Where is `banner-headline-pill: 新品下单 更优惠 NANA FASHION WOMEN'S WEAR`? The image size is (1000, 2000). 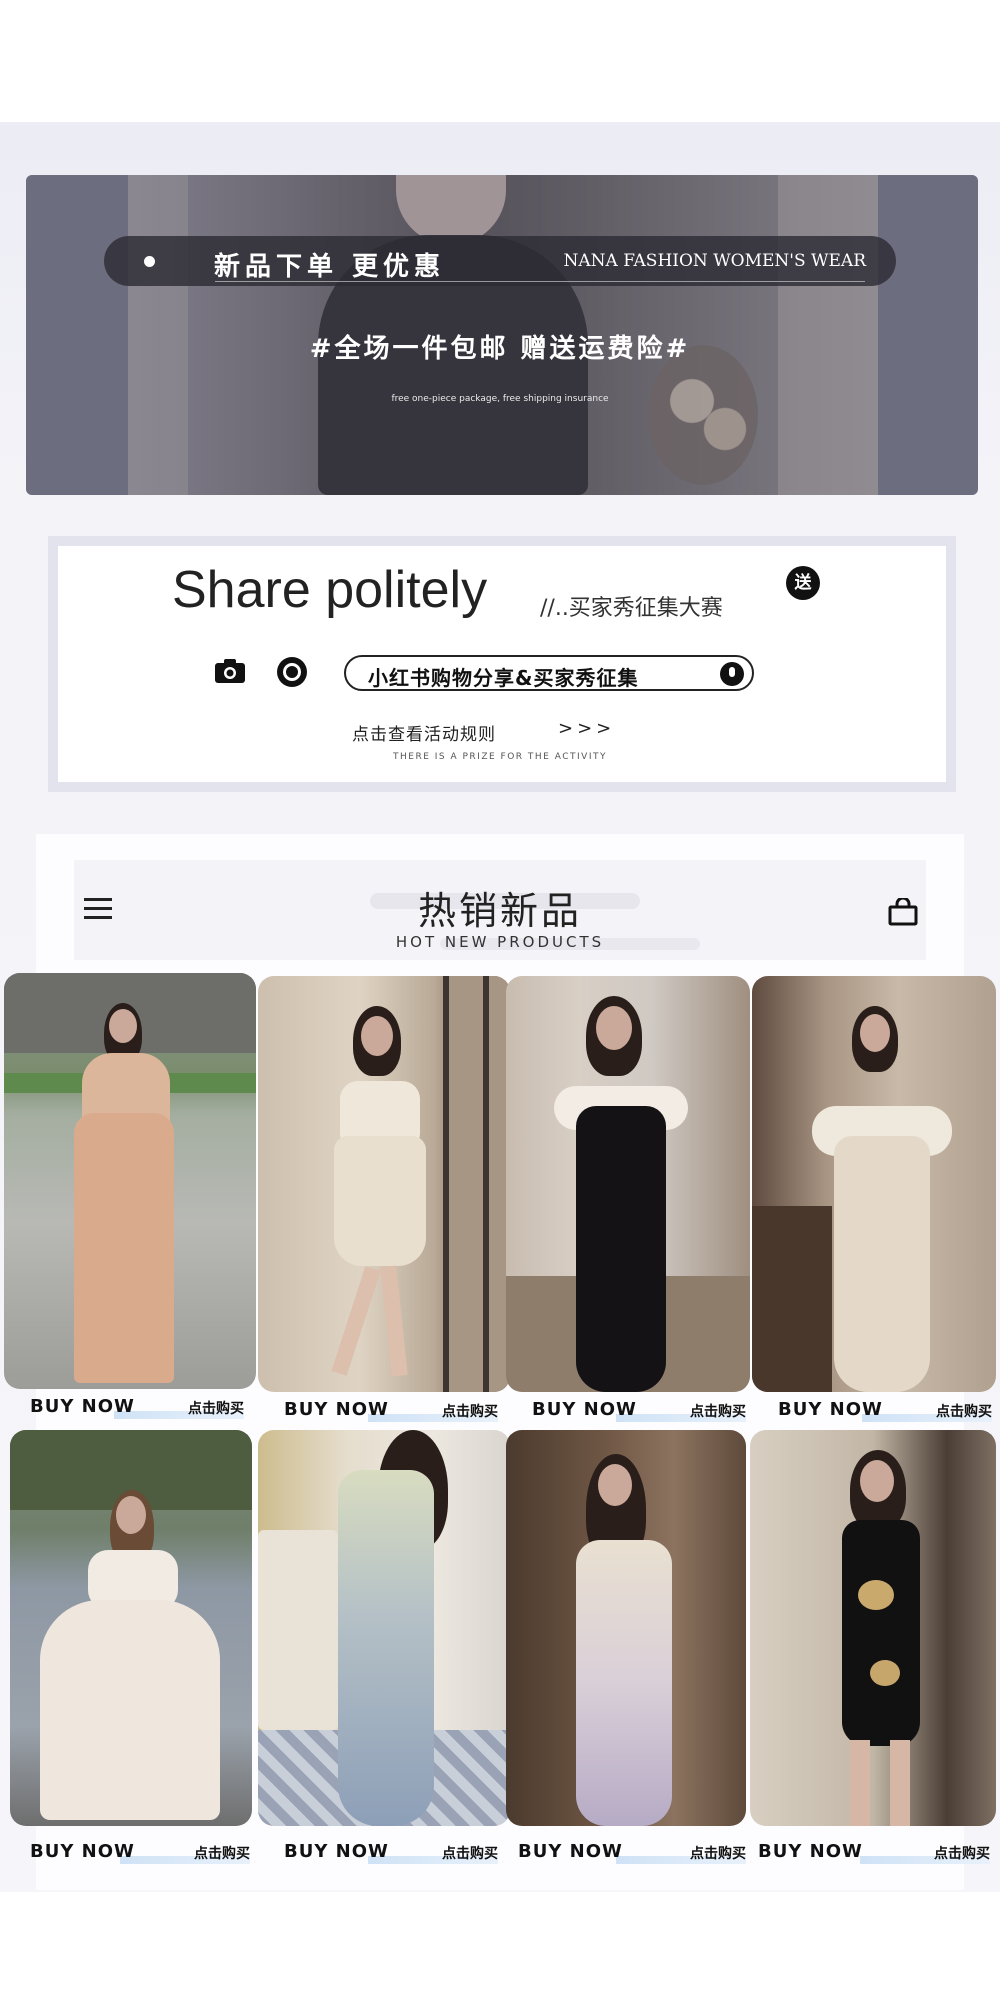
banner-headline-pill: 新品下单 更优惠 NANA FASHION WOMEN'S WEAR is located at coordinates (500, 261).